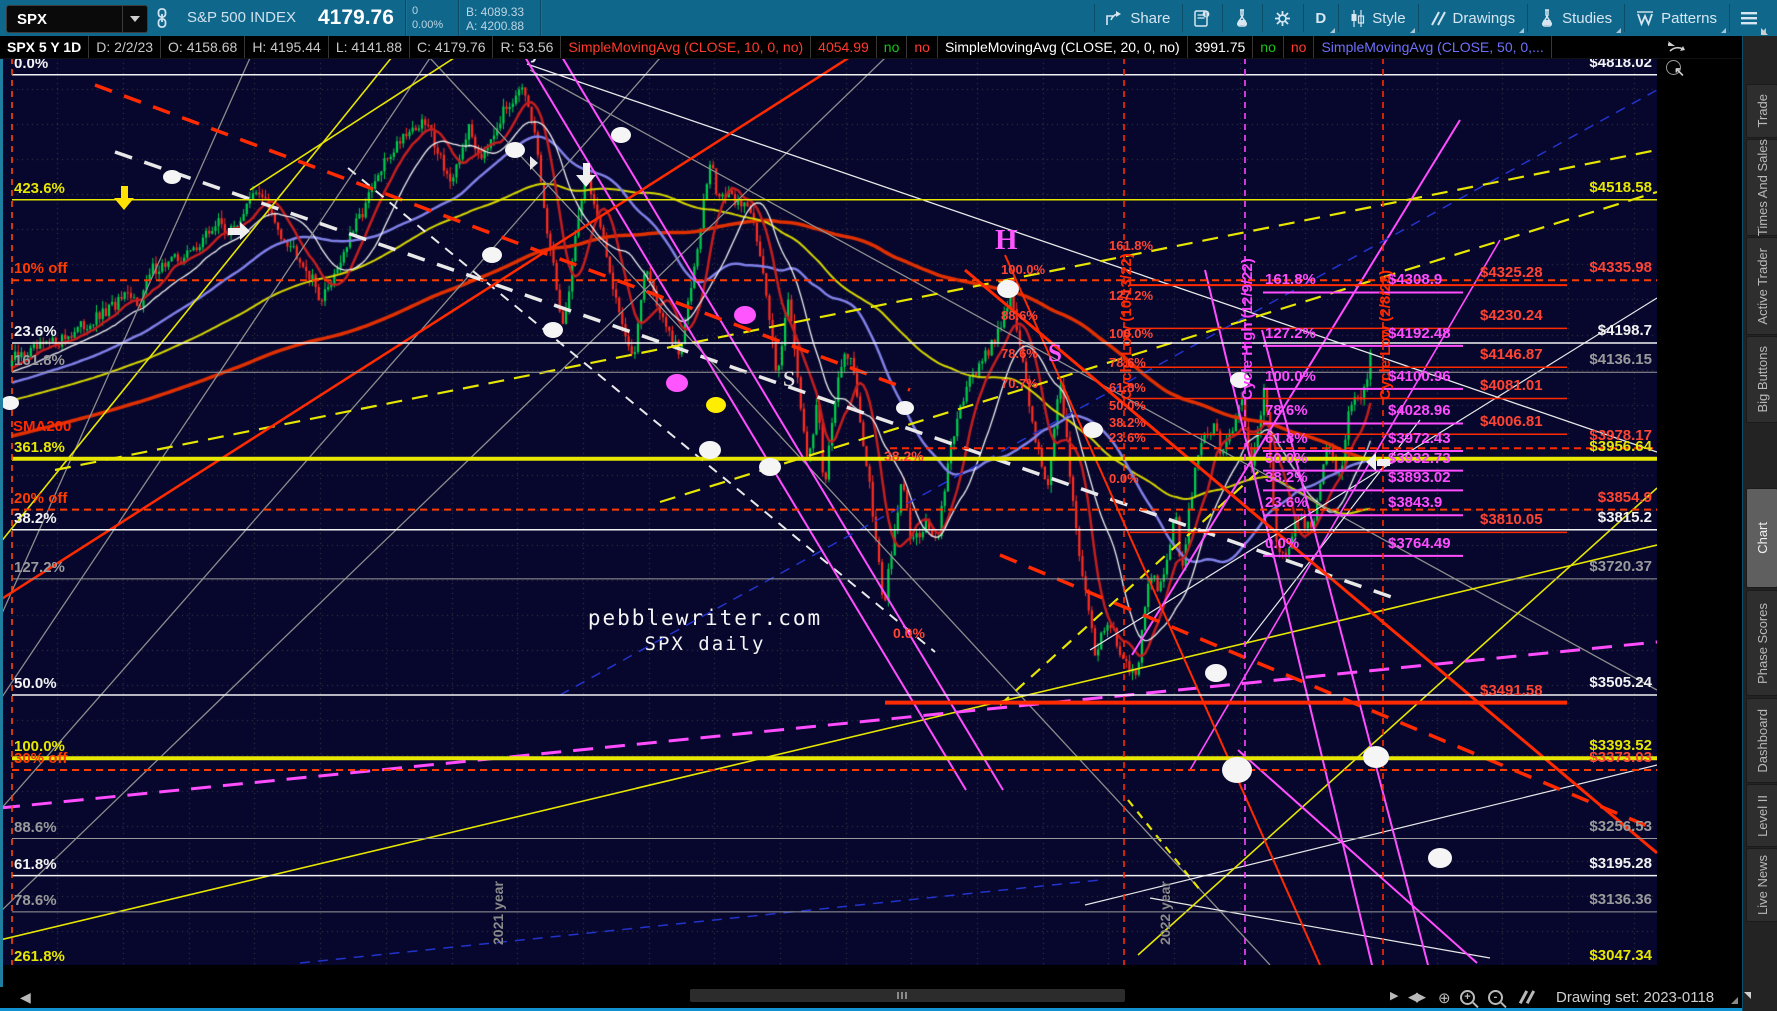 This screenshot has height=1011, width=1777. I want to click on sidebar-tab-chart: Chart, so click(1761, 538).